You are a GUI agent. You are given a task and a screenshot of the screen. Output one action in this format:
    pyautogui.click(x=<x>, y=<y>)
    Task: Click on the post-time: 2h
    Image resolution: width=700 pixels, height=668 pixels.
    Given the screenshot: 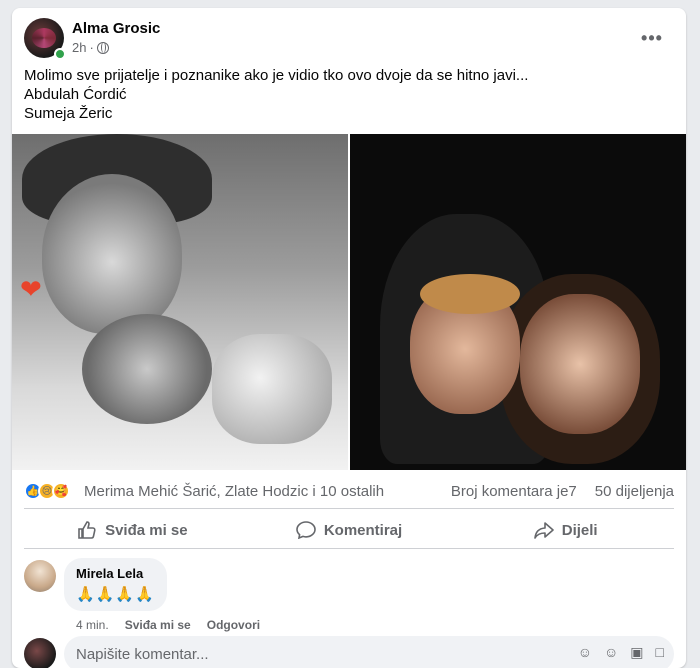 What is the action you would take?
    pyautogui.click(x=79, y=47)
    